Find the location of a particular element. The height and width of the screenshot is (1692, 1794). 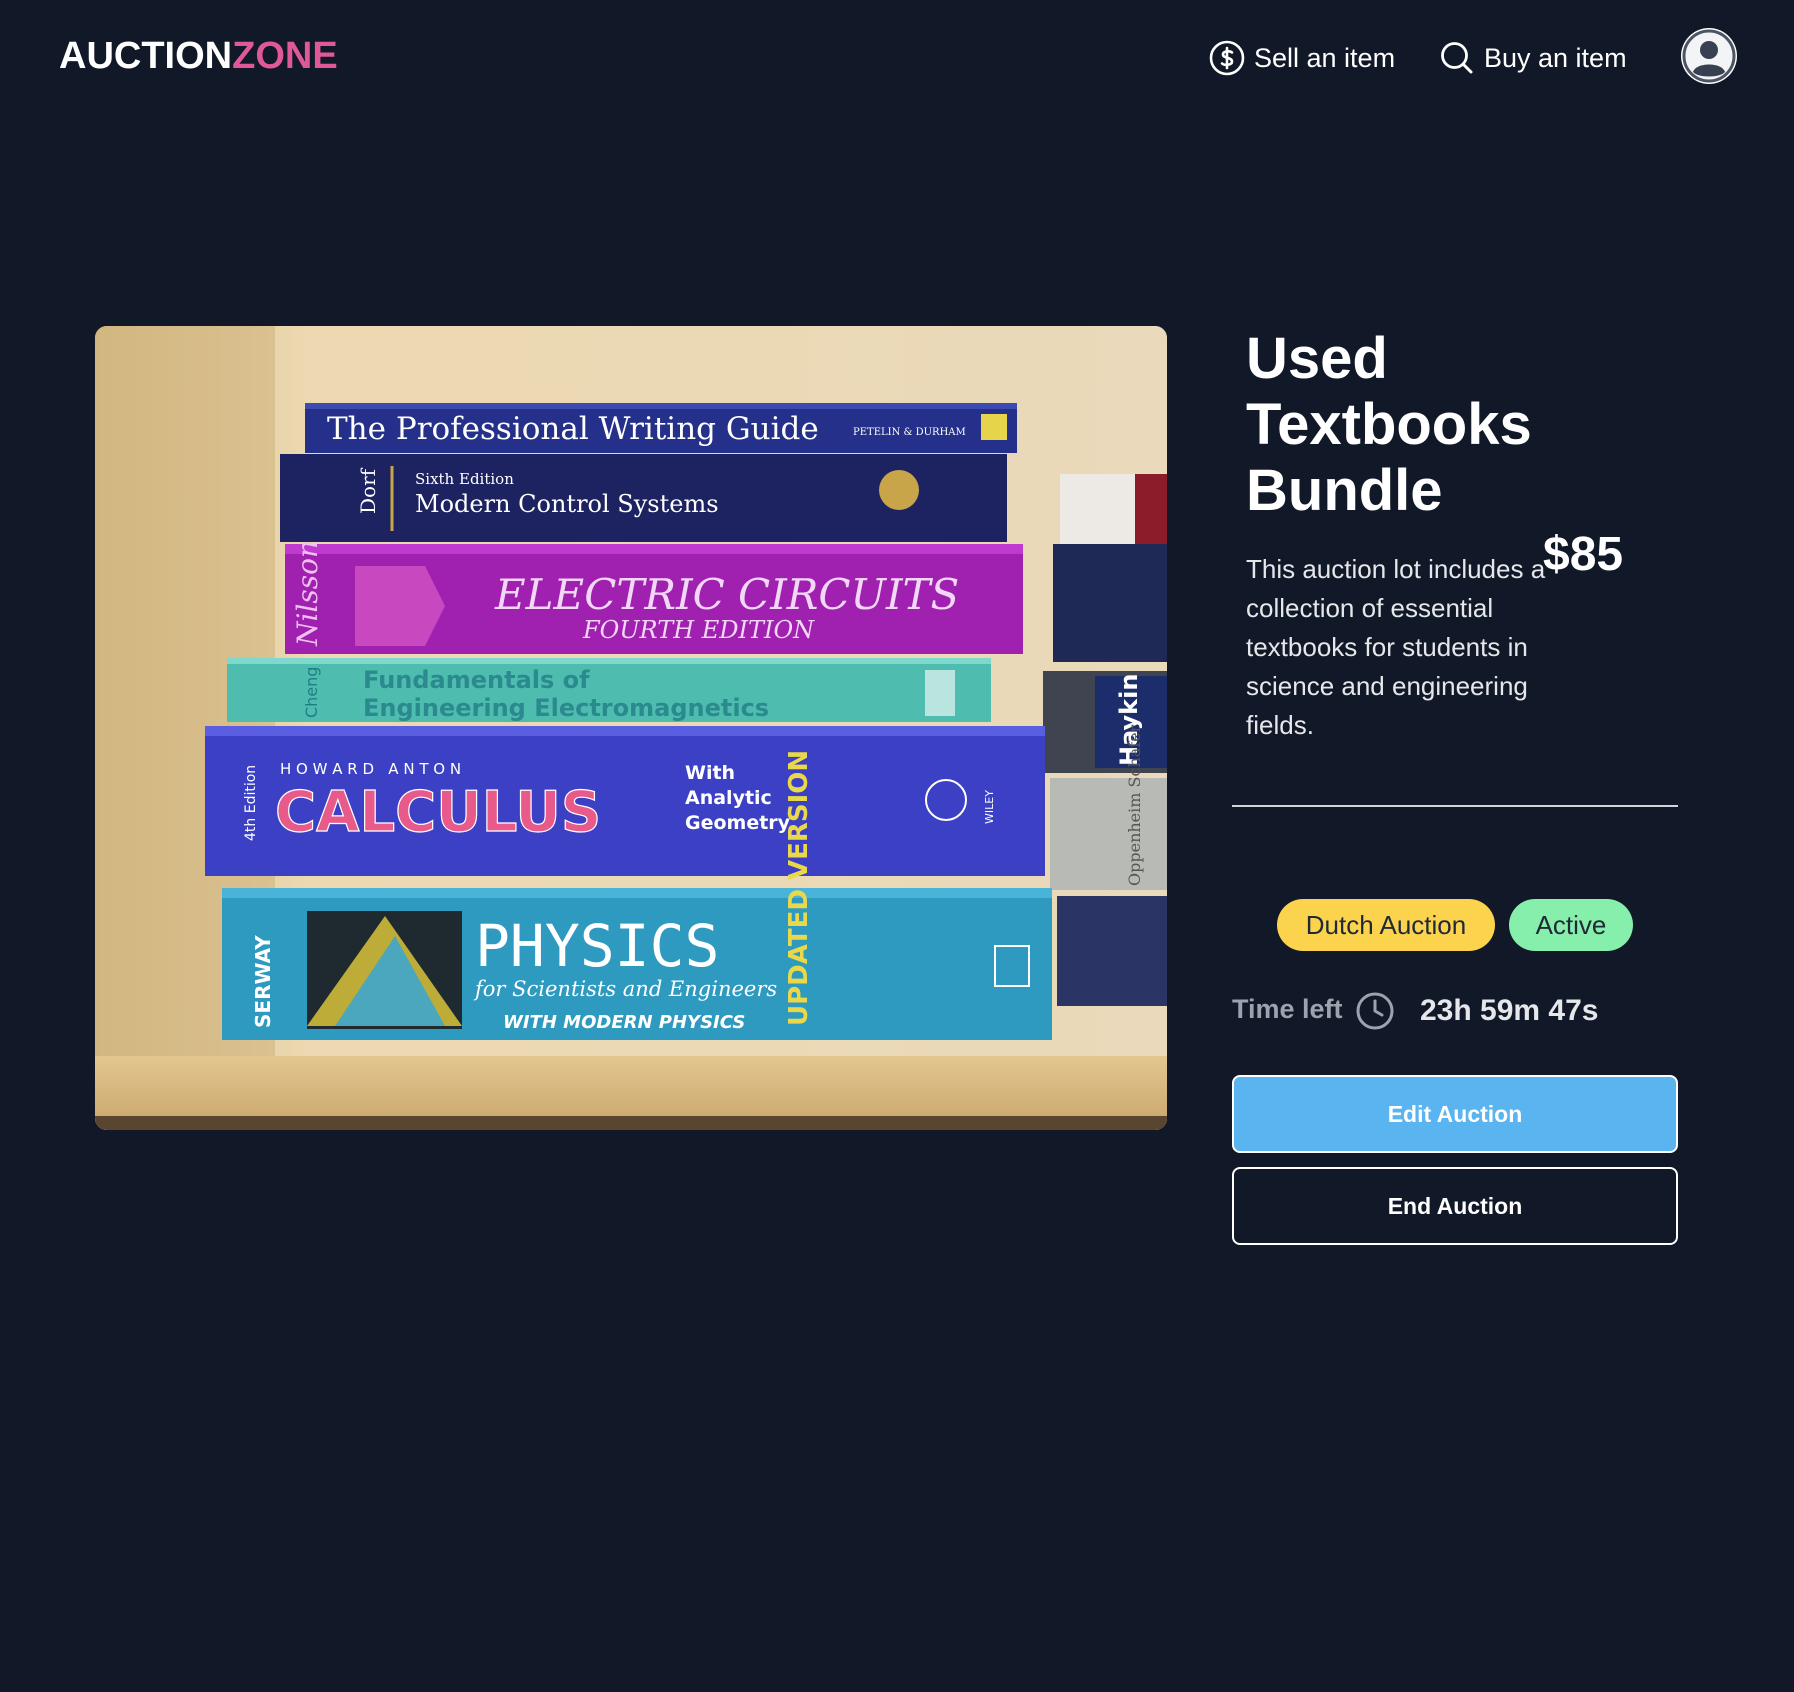

spine-control-edition: Sixth Edition is located at coordinates (464, 479).